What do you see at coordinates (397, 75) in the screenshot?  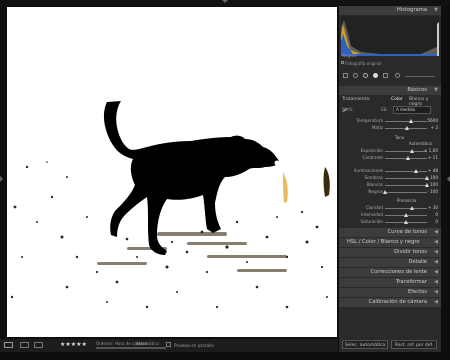 I see `adjustment-brush-icon` at bounding box center [397, 75].